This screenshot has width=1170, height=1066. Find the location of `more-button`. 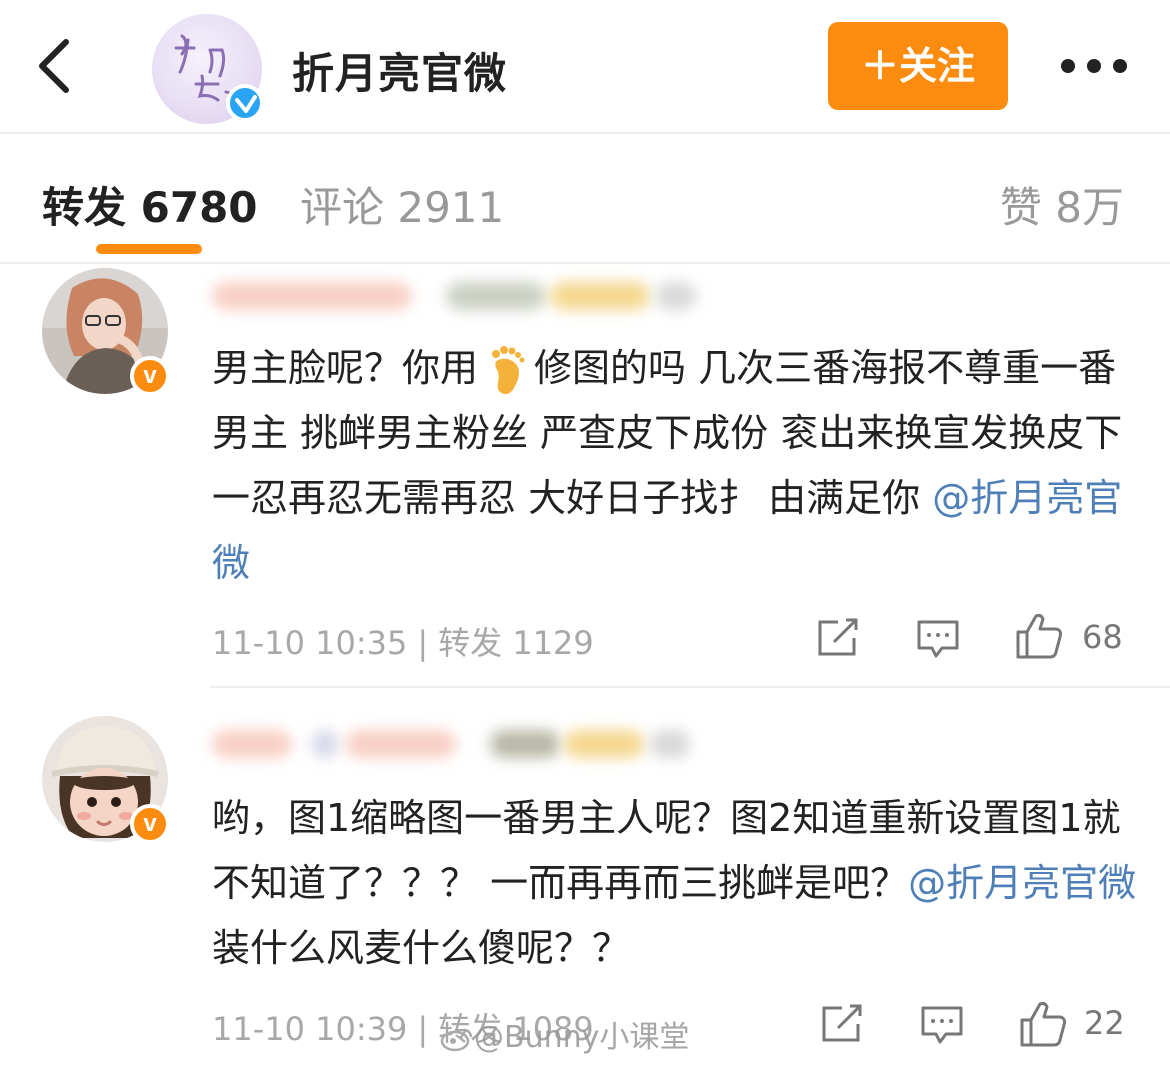

more-button is located at coordinates (1094, 66).